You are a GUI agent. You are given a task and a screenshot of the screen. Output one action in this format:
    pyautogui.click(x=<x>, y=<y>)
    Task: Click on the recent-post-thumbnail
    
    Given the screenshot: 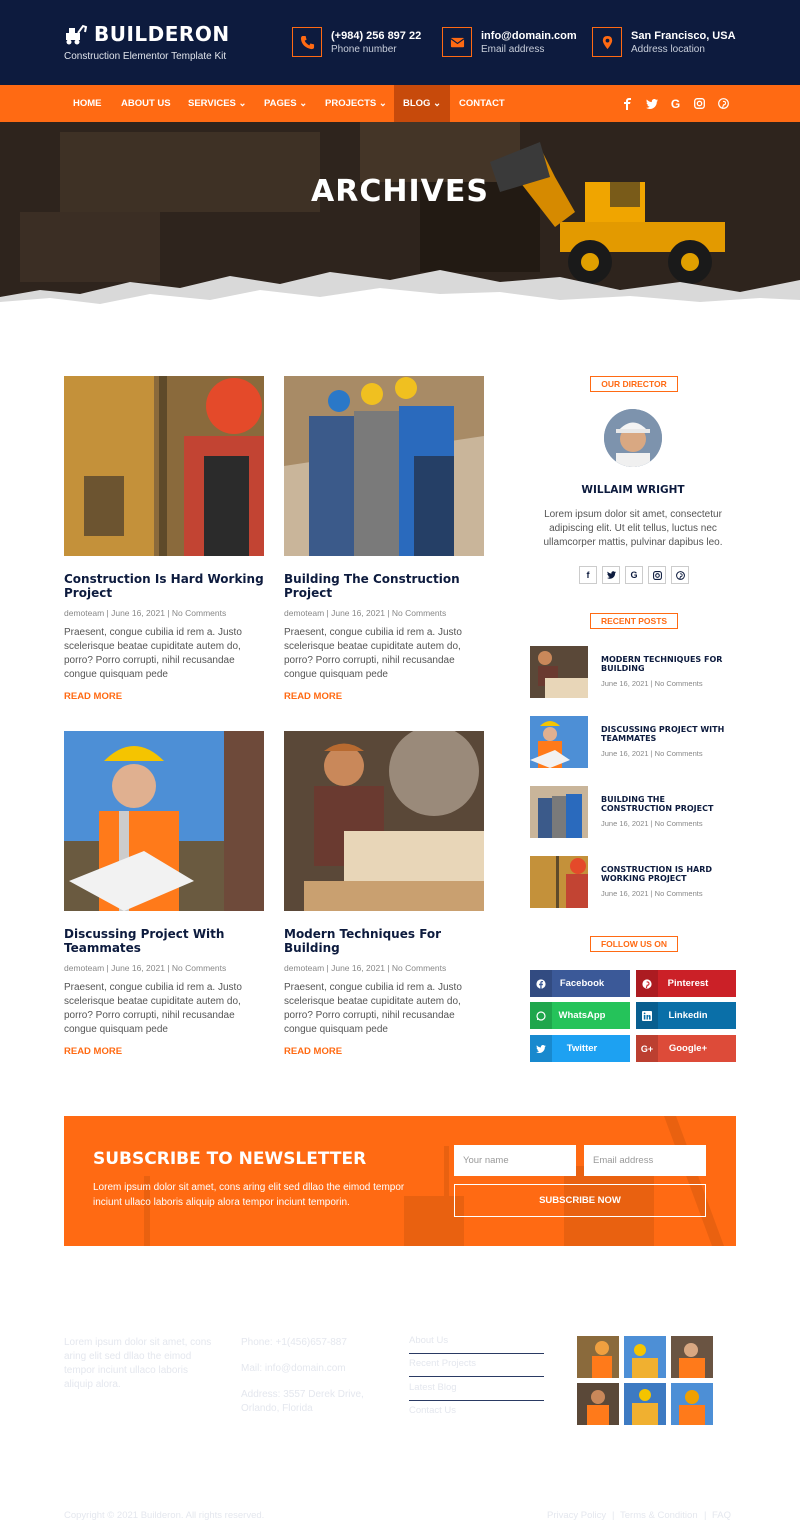 What is the action you would take?
    pyautogui.click(x=559, y=882)
    